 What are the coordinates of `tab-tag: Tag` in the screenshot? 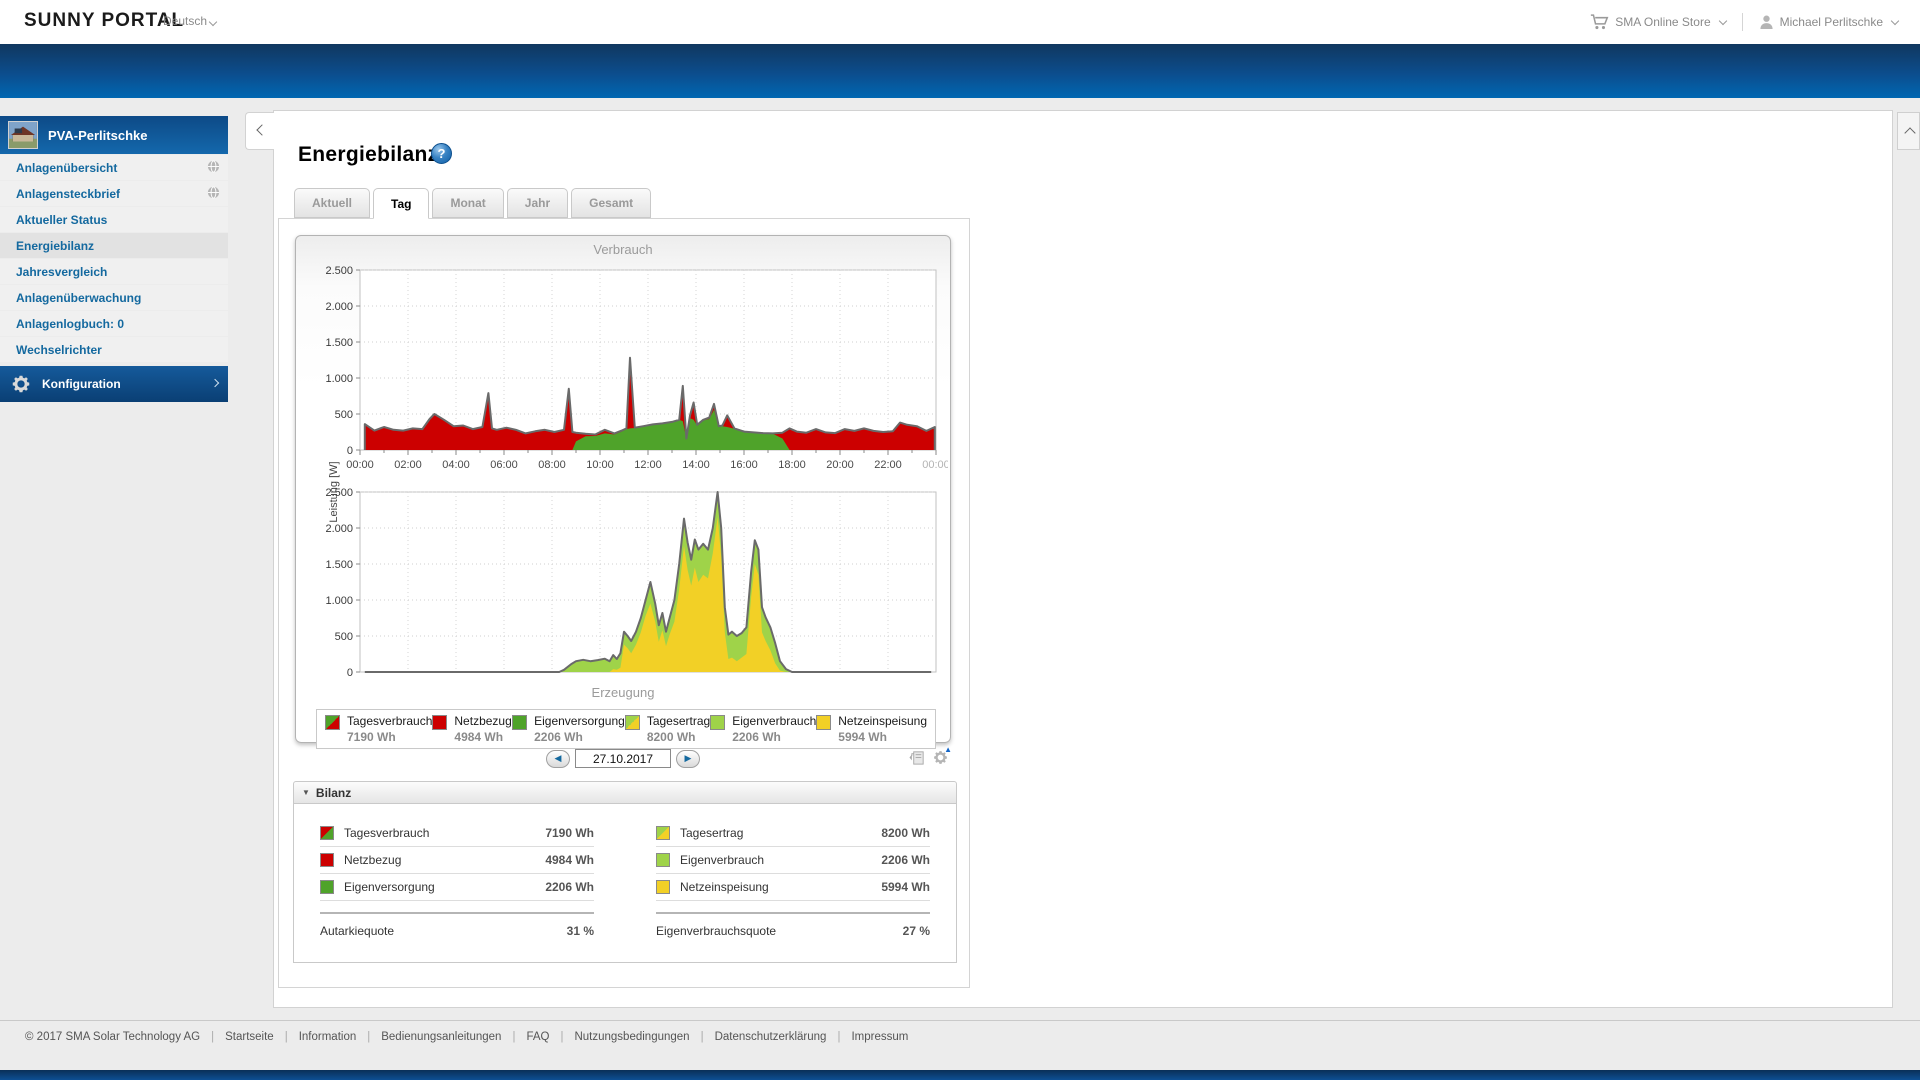 It's located at (401, 203).